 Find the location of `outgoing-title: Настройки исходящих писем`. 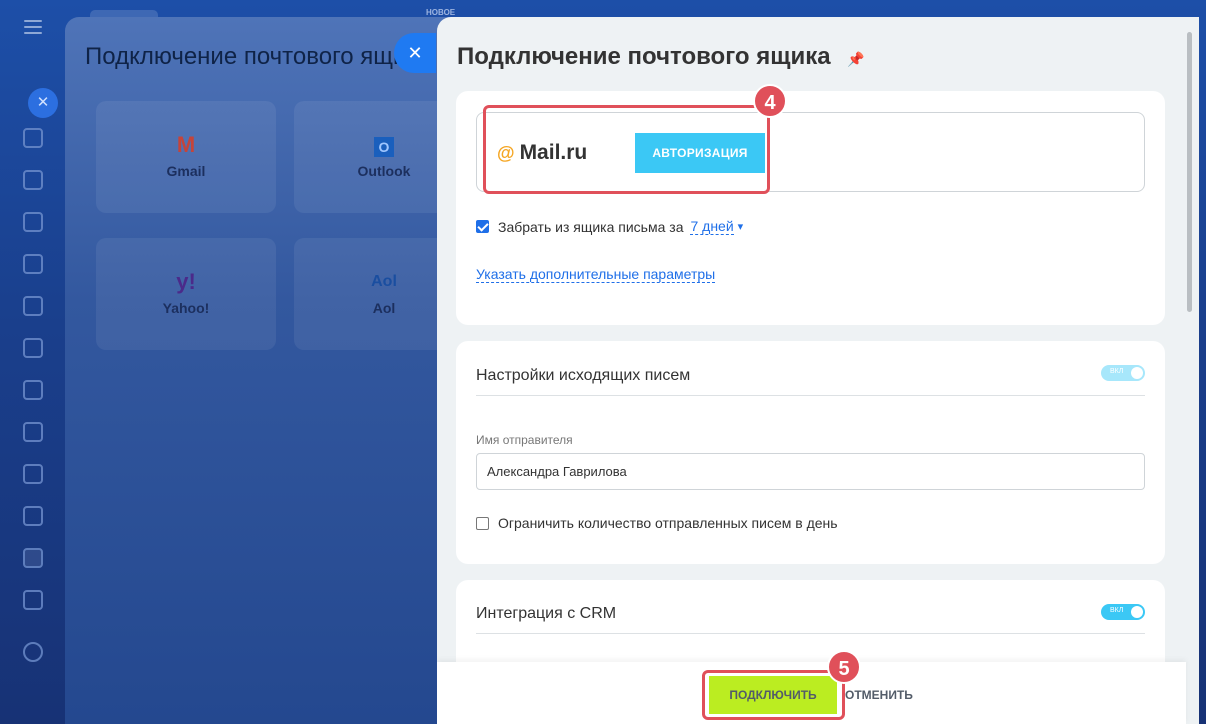

outgoing-title: Настройки исходящих писем is located at coordinates (583, 375).